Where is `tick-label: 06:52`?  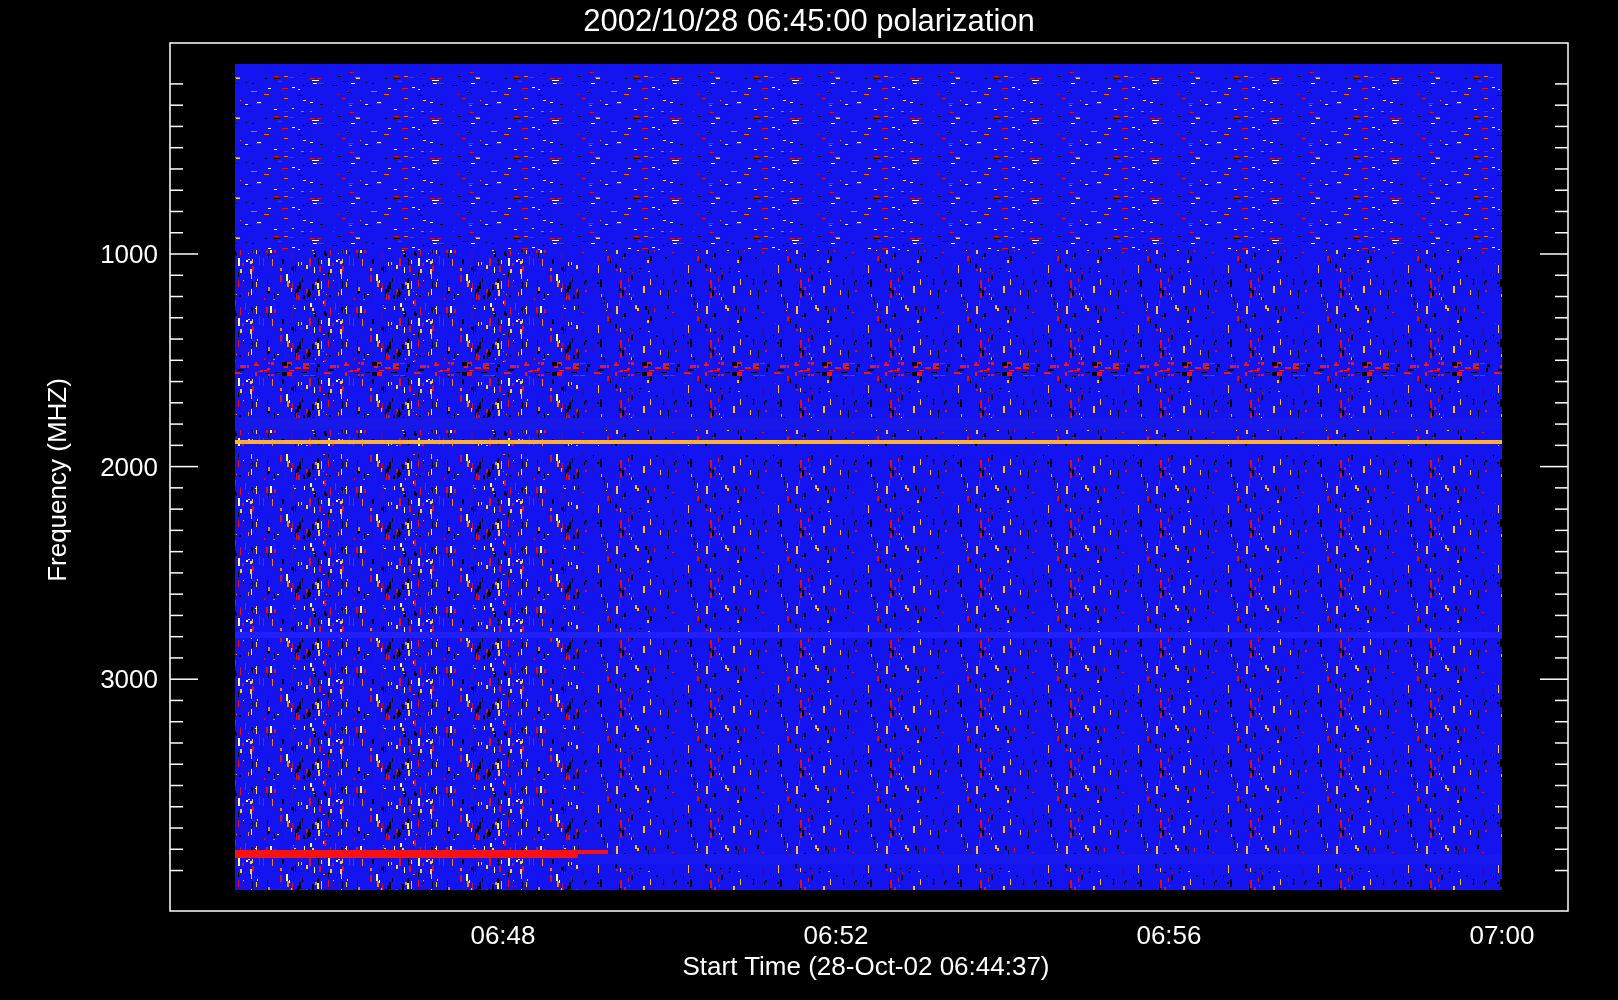 tick-label: 06:52 is located at coordinates (836, 935).